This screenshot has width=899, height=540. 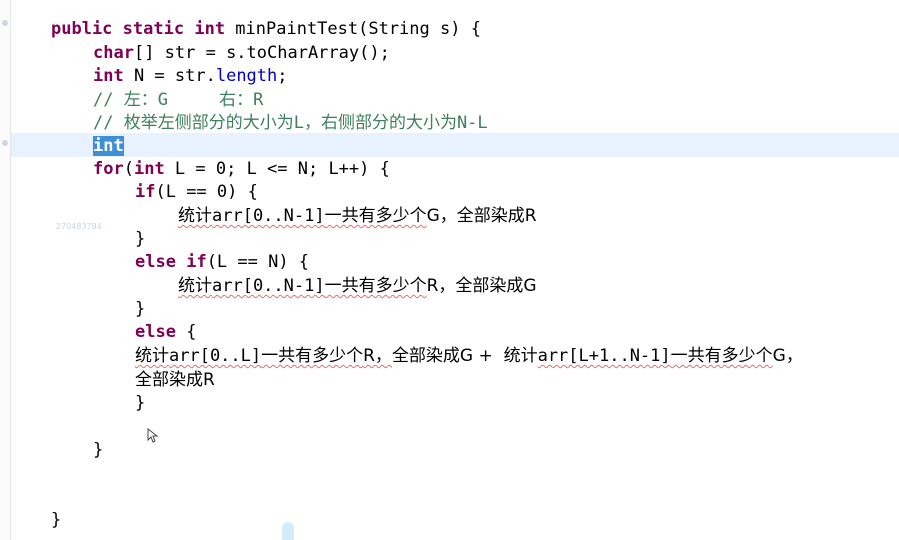 What do you see at coordinates (178, 100) in the screenshot?
I see `comment-line-1: // 左：G 右：R` at bounding box center [178, 100].